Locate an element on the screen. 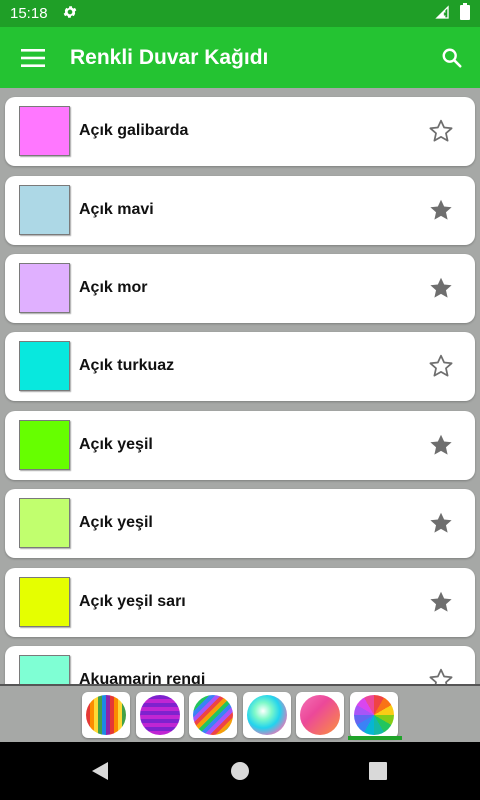 The height and width of the screenshot is (800, 480). color-name: Açık yeşil sarı is located at coordinates (132, 601).